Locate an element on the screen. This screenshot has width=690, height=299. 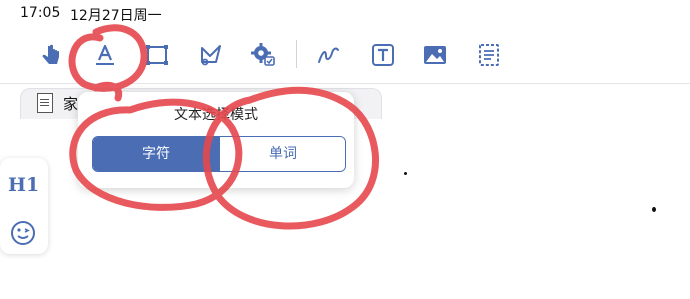
dashed-box-icon is located at coordinates (489, 55).